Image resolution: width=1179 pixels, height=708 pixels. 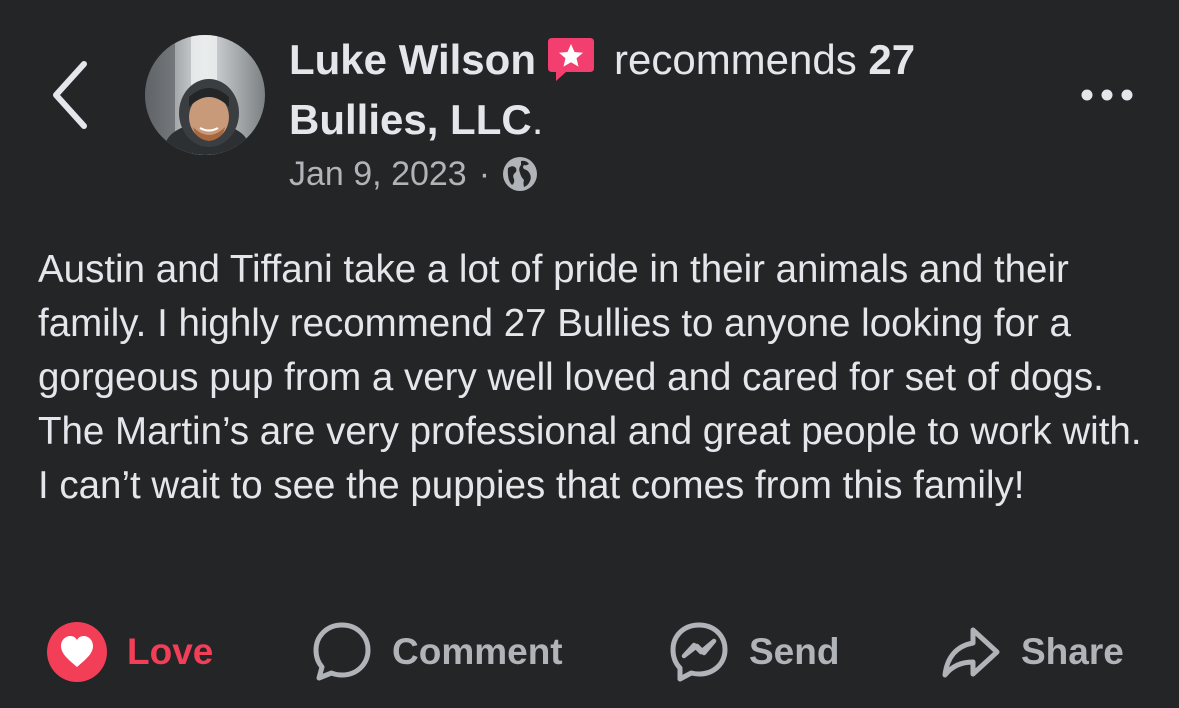 What do you see at coordinates (1072, 651) in the screenshot?
I see `share-label: Share` at bounding box center [1072, 651].